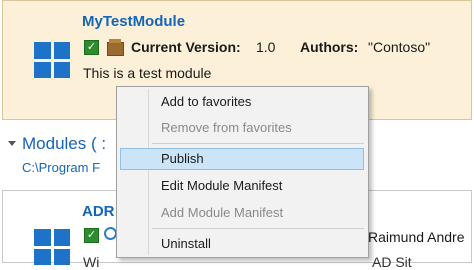 This screenshot has height=270, width=474. I want to click on collapse-caret-icon, so click(12, 143).